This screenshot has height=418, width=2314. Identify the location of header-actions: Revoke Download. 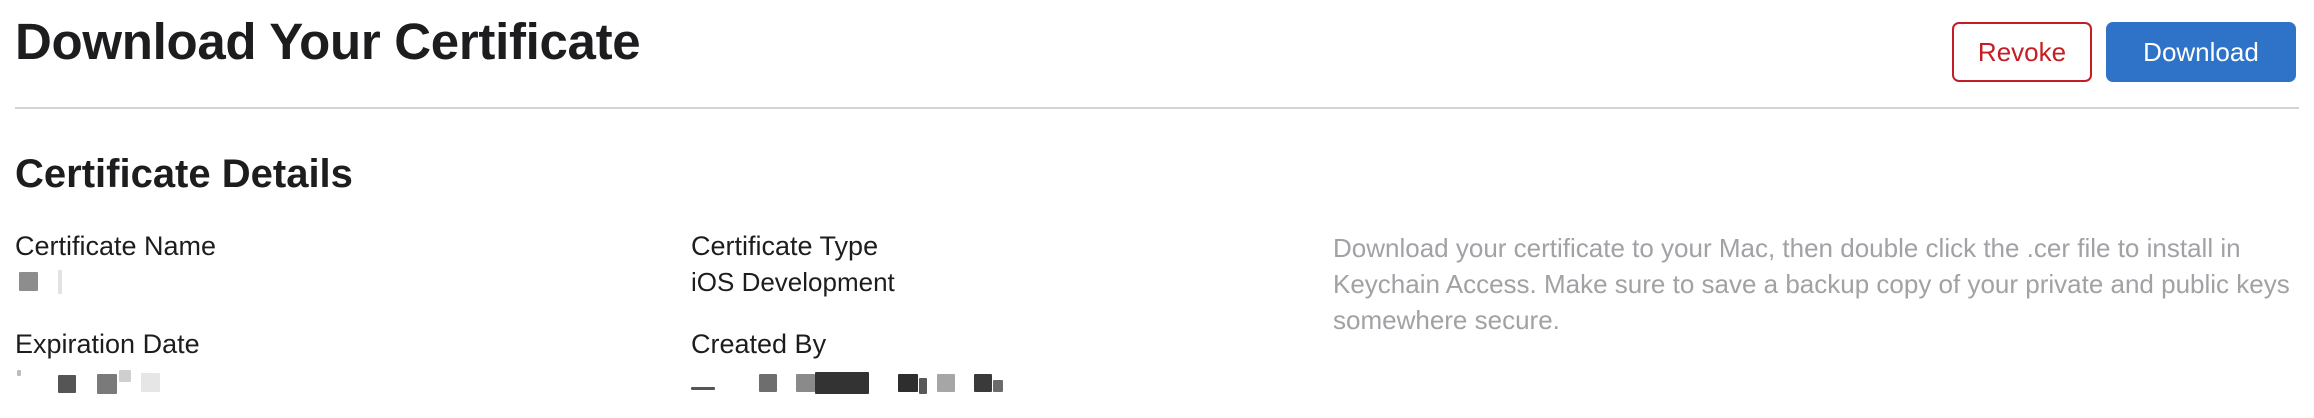
(2124, 52).